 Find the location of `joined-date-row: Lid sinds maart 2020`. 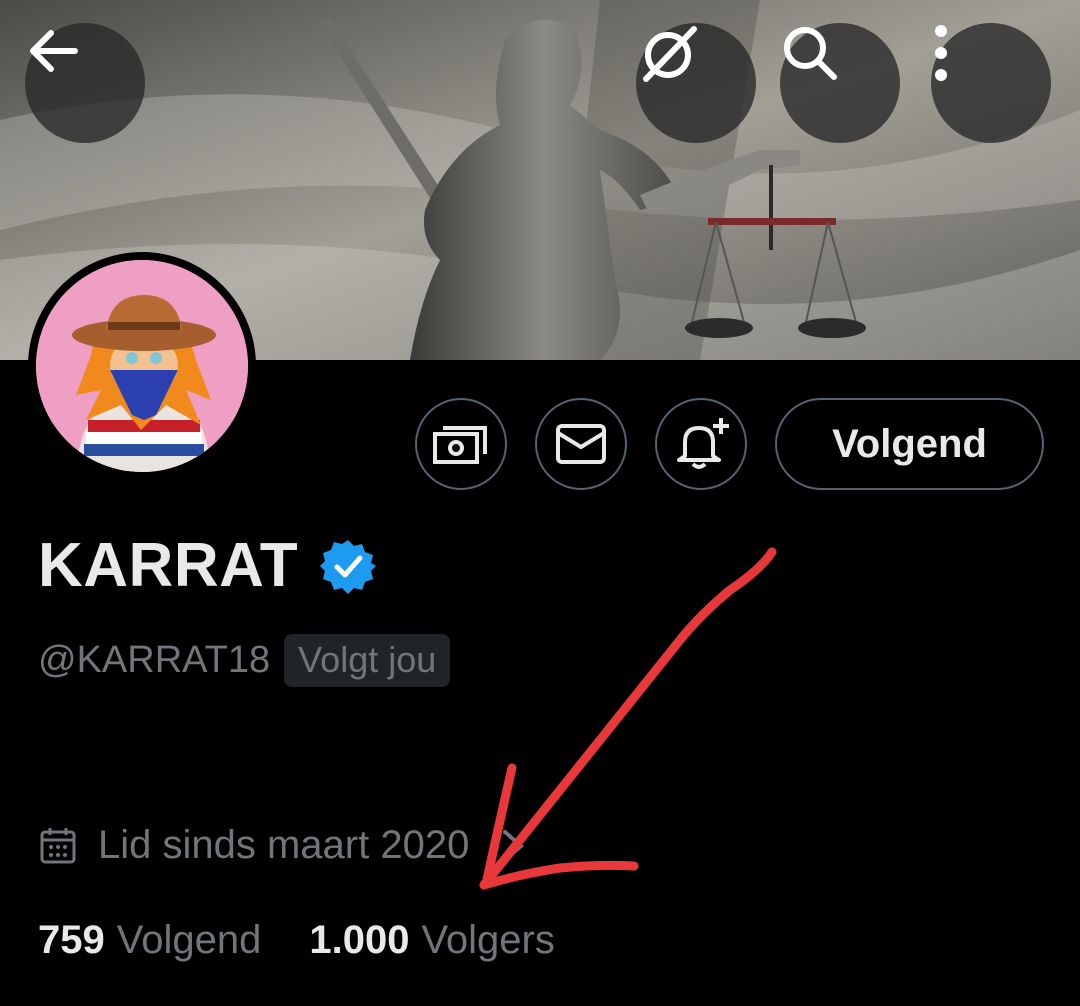

joined-date-row: Lid sinds maart 2020 is located at coordinates (283, 845).